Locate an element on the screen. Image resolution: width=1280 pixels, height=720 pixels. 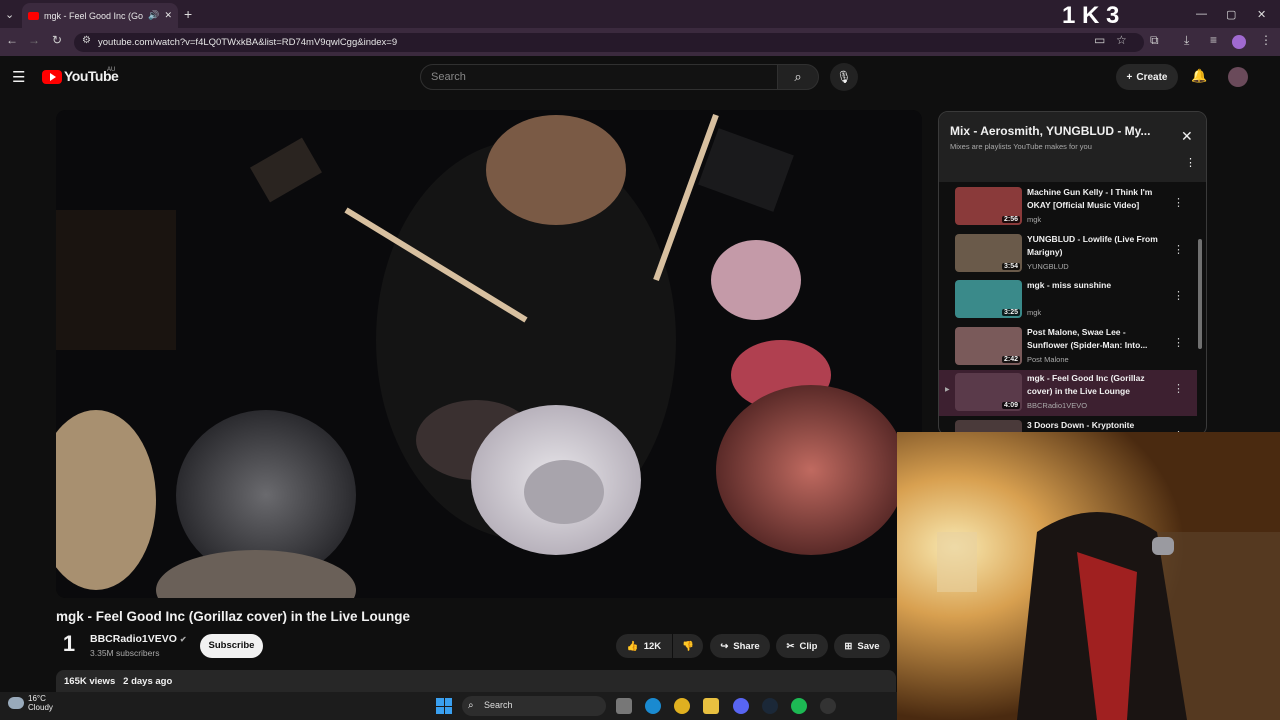
playlist-thumbnail: 3:25 is located at coordinates (988, 299).